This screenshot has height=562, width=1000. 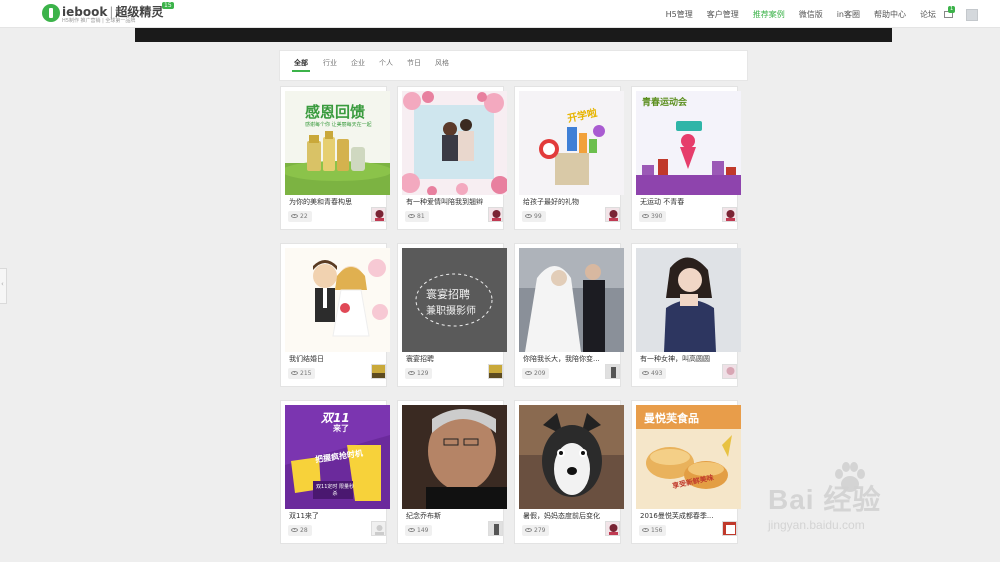 I want to click on tab-enterprise: 企业, so click(x=358, y=66).